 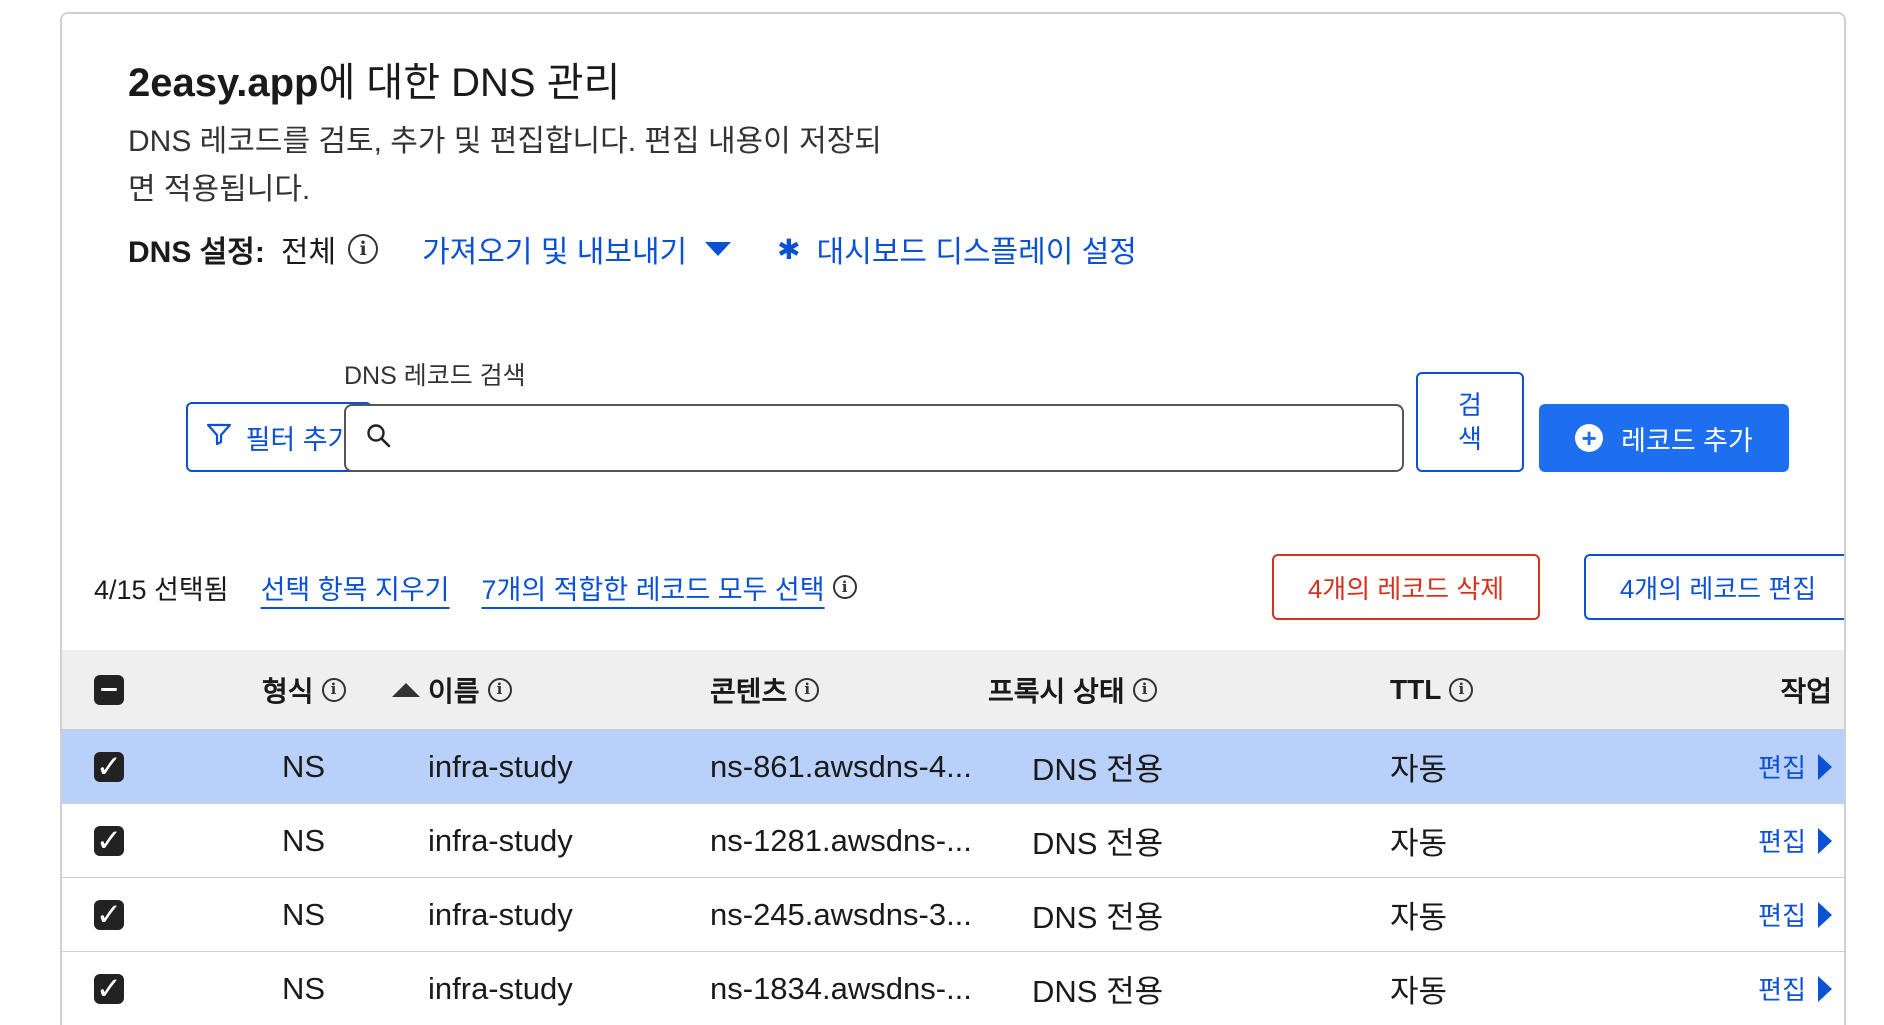 What do you see at coordinates (454, 691) in the screenshot?
I see `header-name-label: 이름` at bounding box center [454, 691].